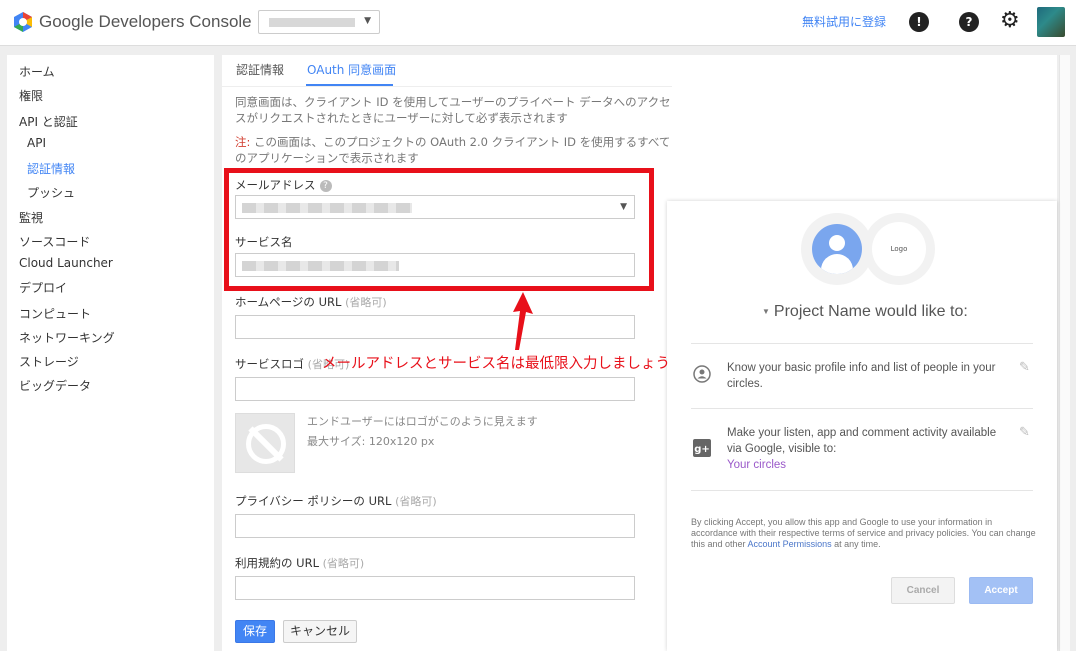 The height and width of the screenshot is (651, 1076). Describe the element at coordinates (36, 143) in the screenshot. I see `sidebar-item-api: API` at that location.